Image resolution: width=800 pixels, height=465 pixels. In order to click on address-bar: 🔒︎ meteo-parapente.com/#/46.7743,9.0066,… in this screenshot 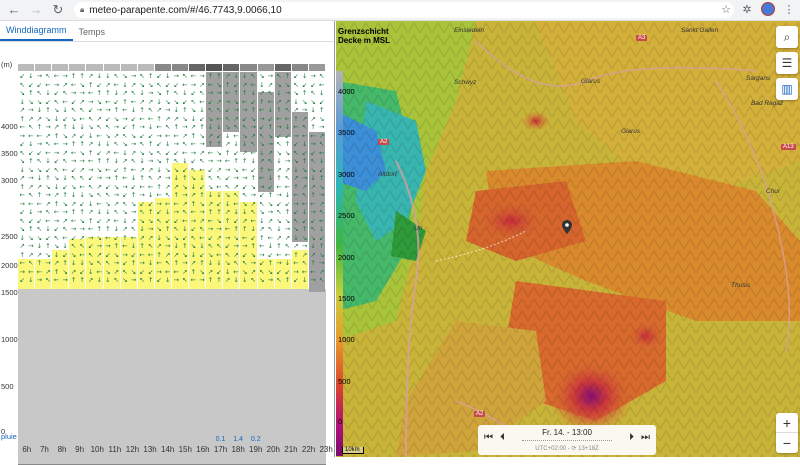, I will do `click(404, 10)`.